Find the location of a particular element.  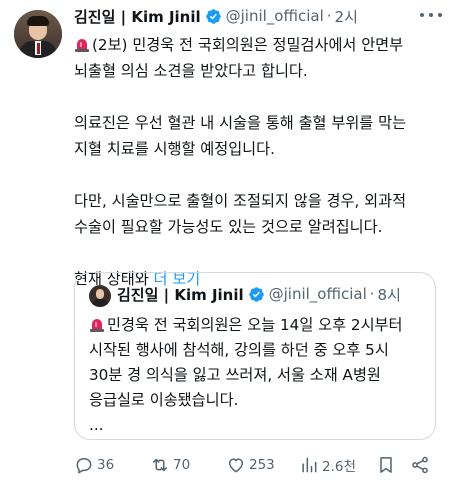

quoted-author-name: 김진일 | Kim Jinil is located at coordinates (180, 294).